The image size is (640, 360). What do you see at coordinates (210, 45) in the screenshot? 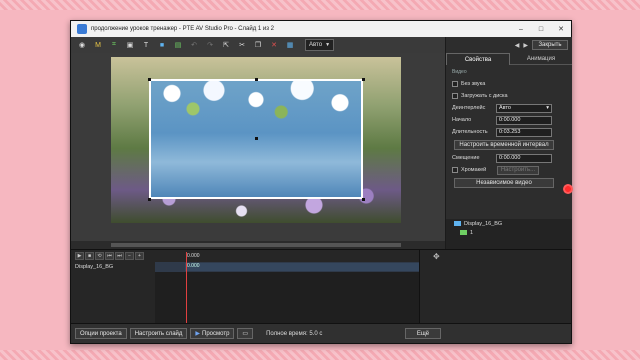
I see `redo-icon: ↷` at bounding box center [210, 45].